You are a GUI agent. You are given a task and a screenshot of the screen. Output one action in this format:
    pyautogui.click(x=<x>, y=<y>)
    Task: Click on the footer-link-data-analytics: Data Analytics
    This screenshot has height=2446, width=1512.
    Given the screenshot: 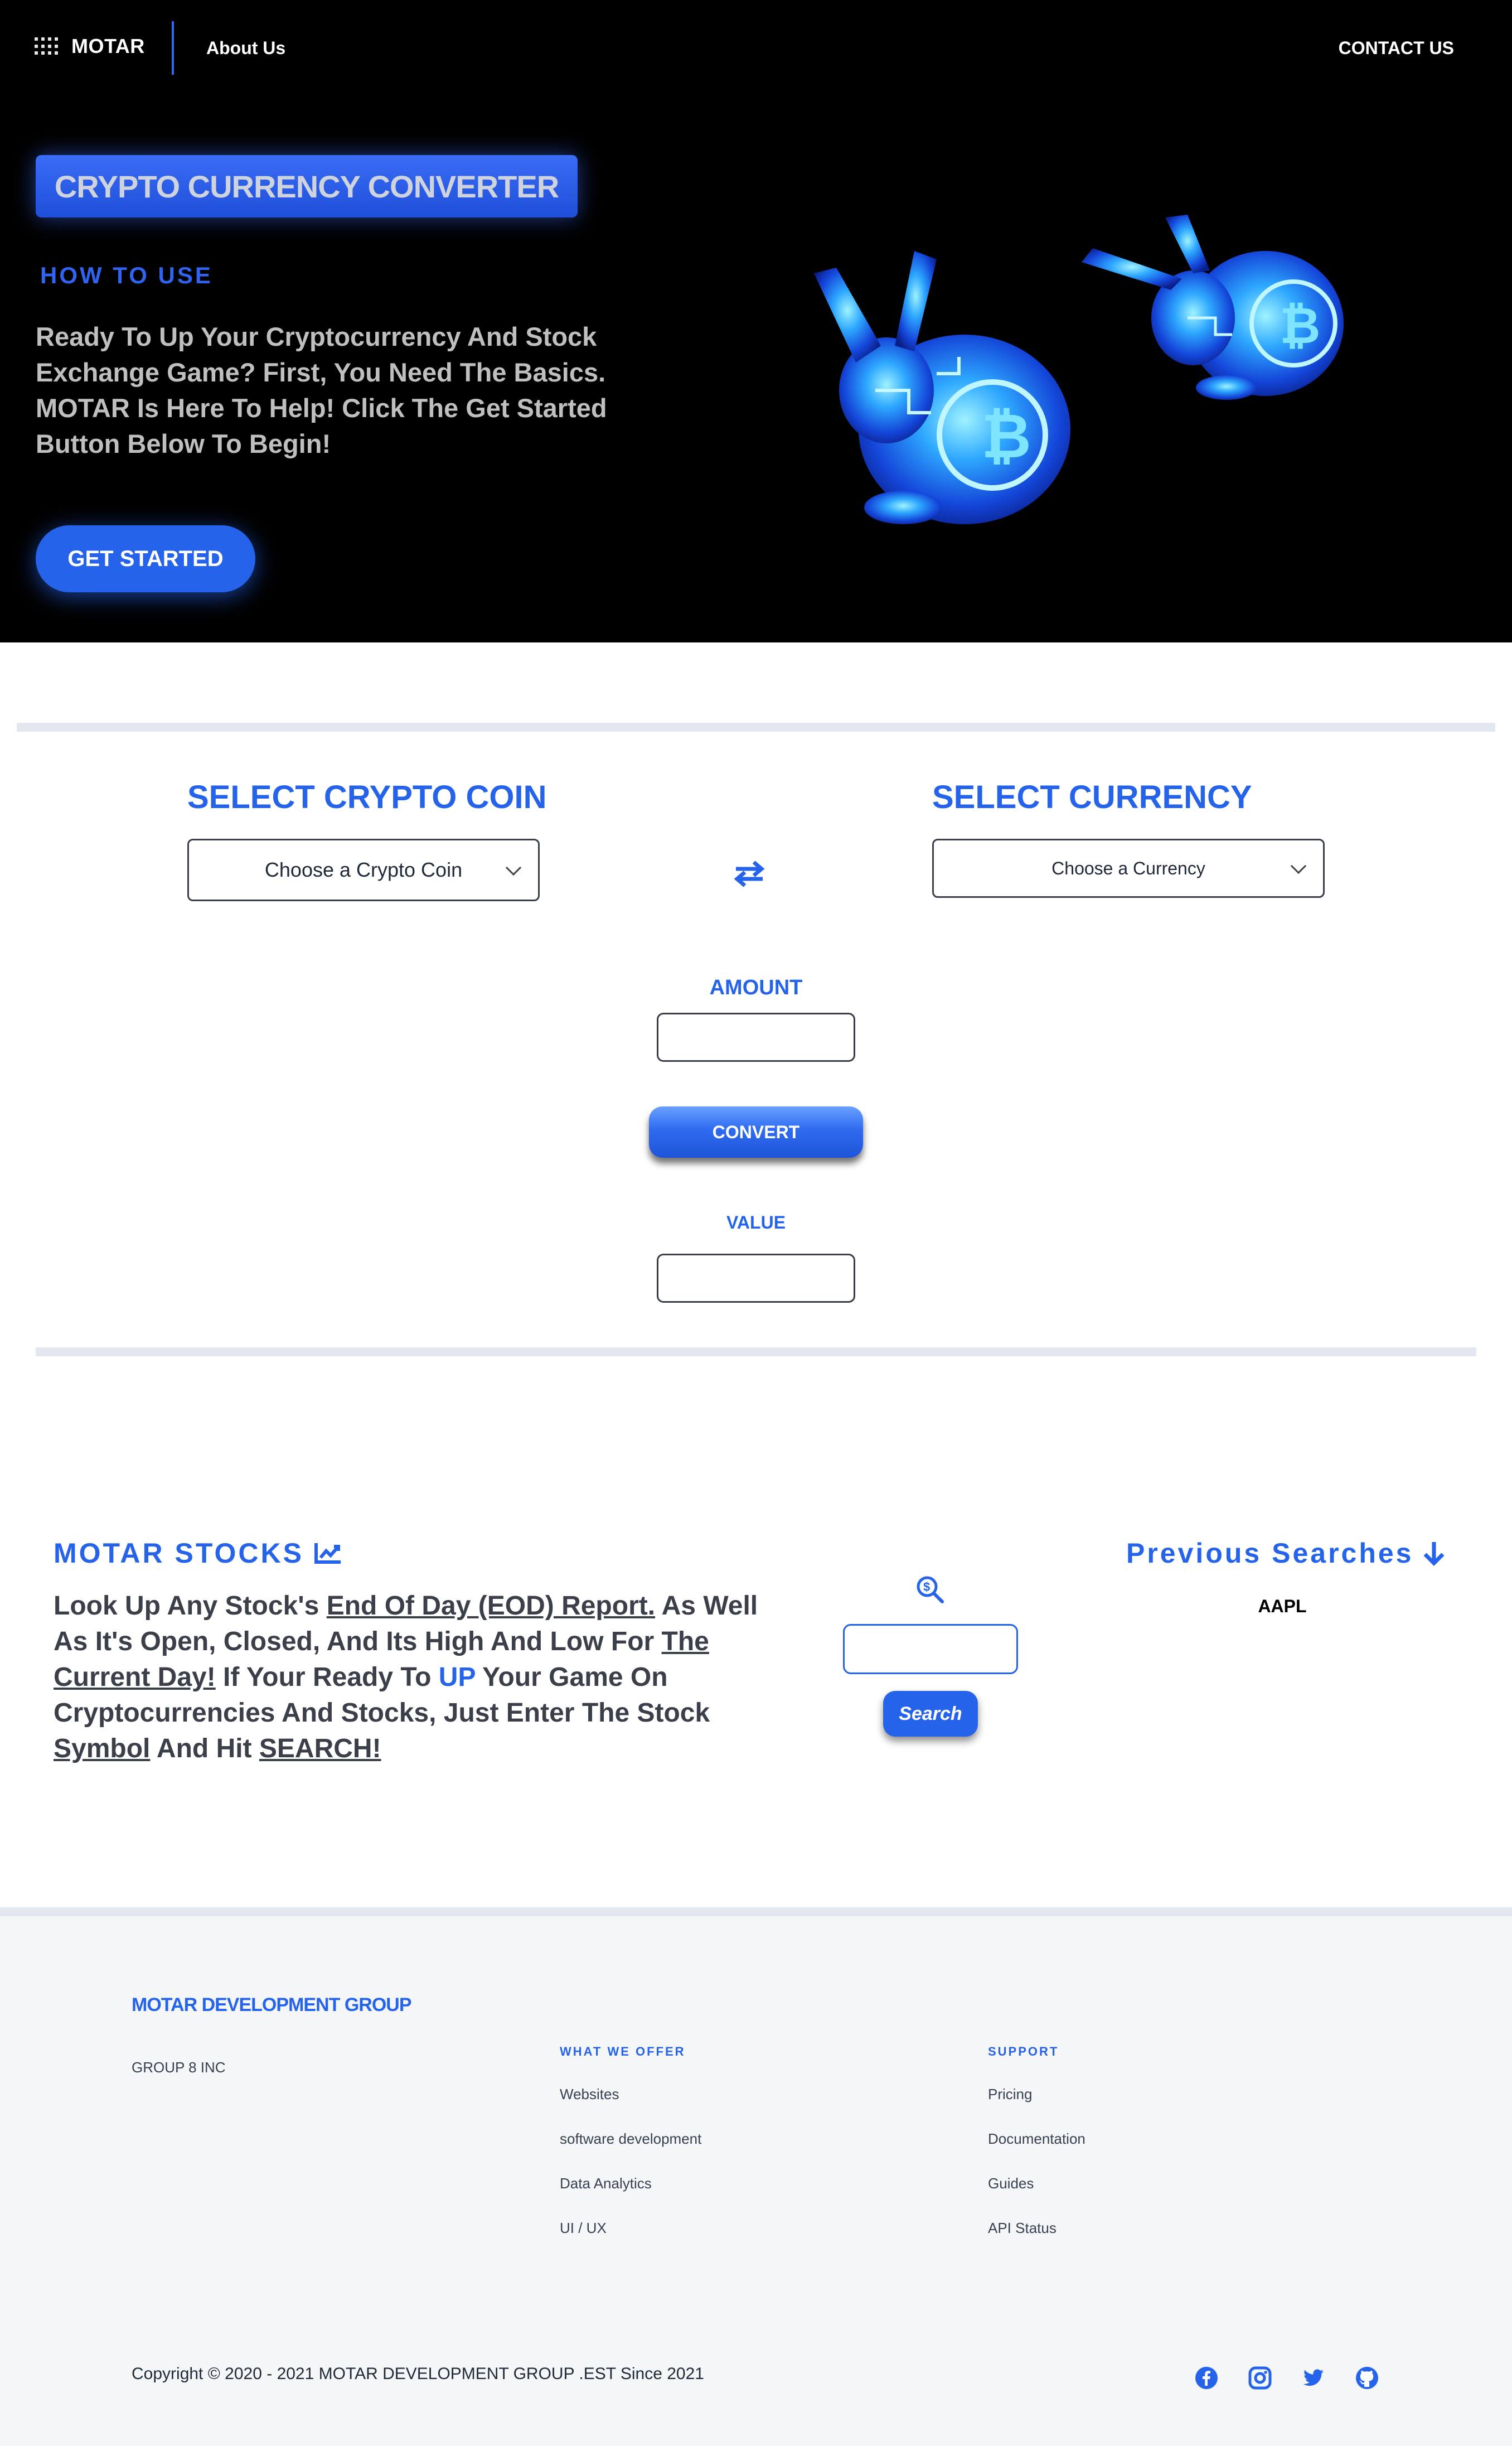 What is the action you would take?
    pyautogui.click(x=606, y=2183)
    